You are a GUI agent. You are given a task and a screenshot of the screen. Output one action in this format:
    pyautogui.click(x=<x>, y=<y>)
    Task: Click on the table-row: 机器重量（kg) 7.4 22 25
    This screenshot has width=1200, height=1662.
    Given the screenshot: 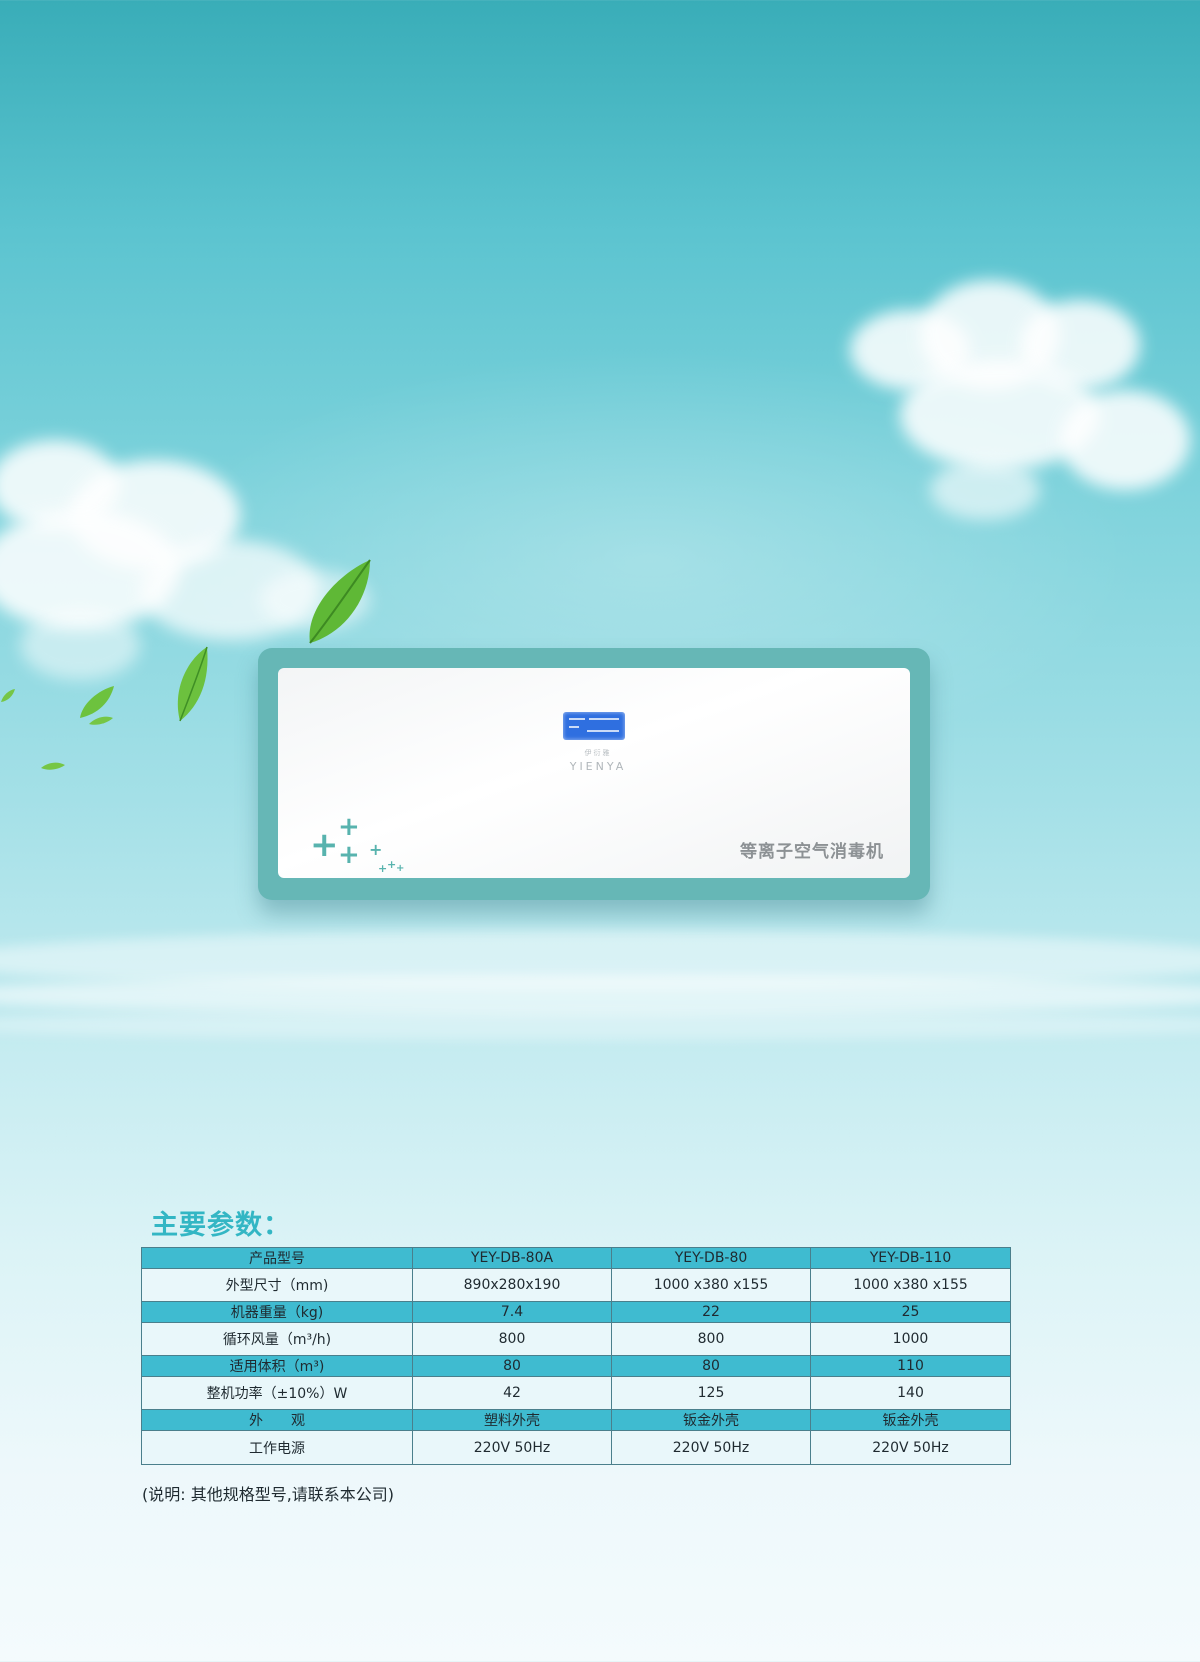 What is the action you would take?
    pyautogui.click(x=576, y=1312)
    